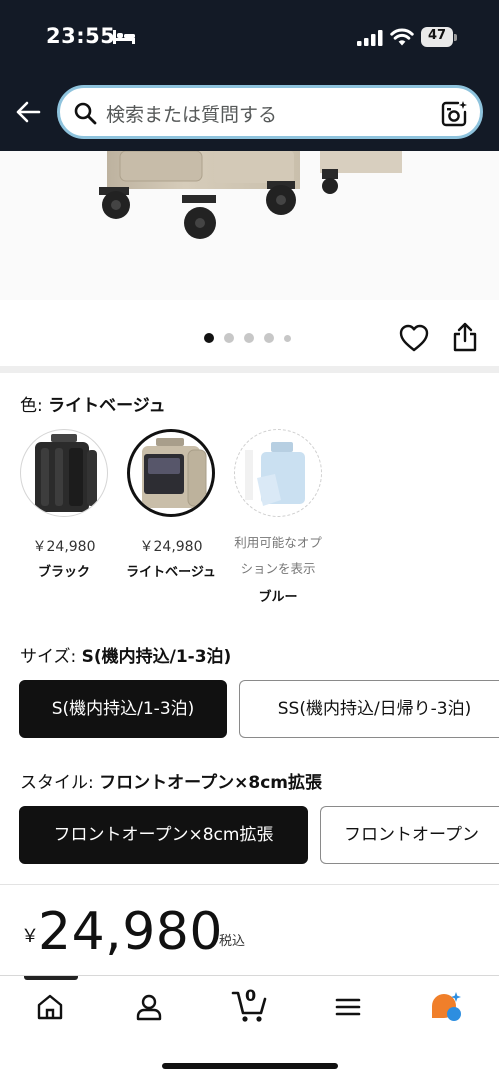  Describe the element at coordinates (64, 547) in the screenshot. I see `swatch-price-black: ￥24,980` at that location.